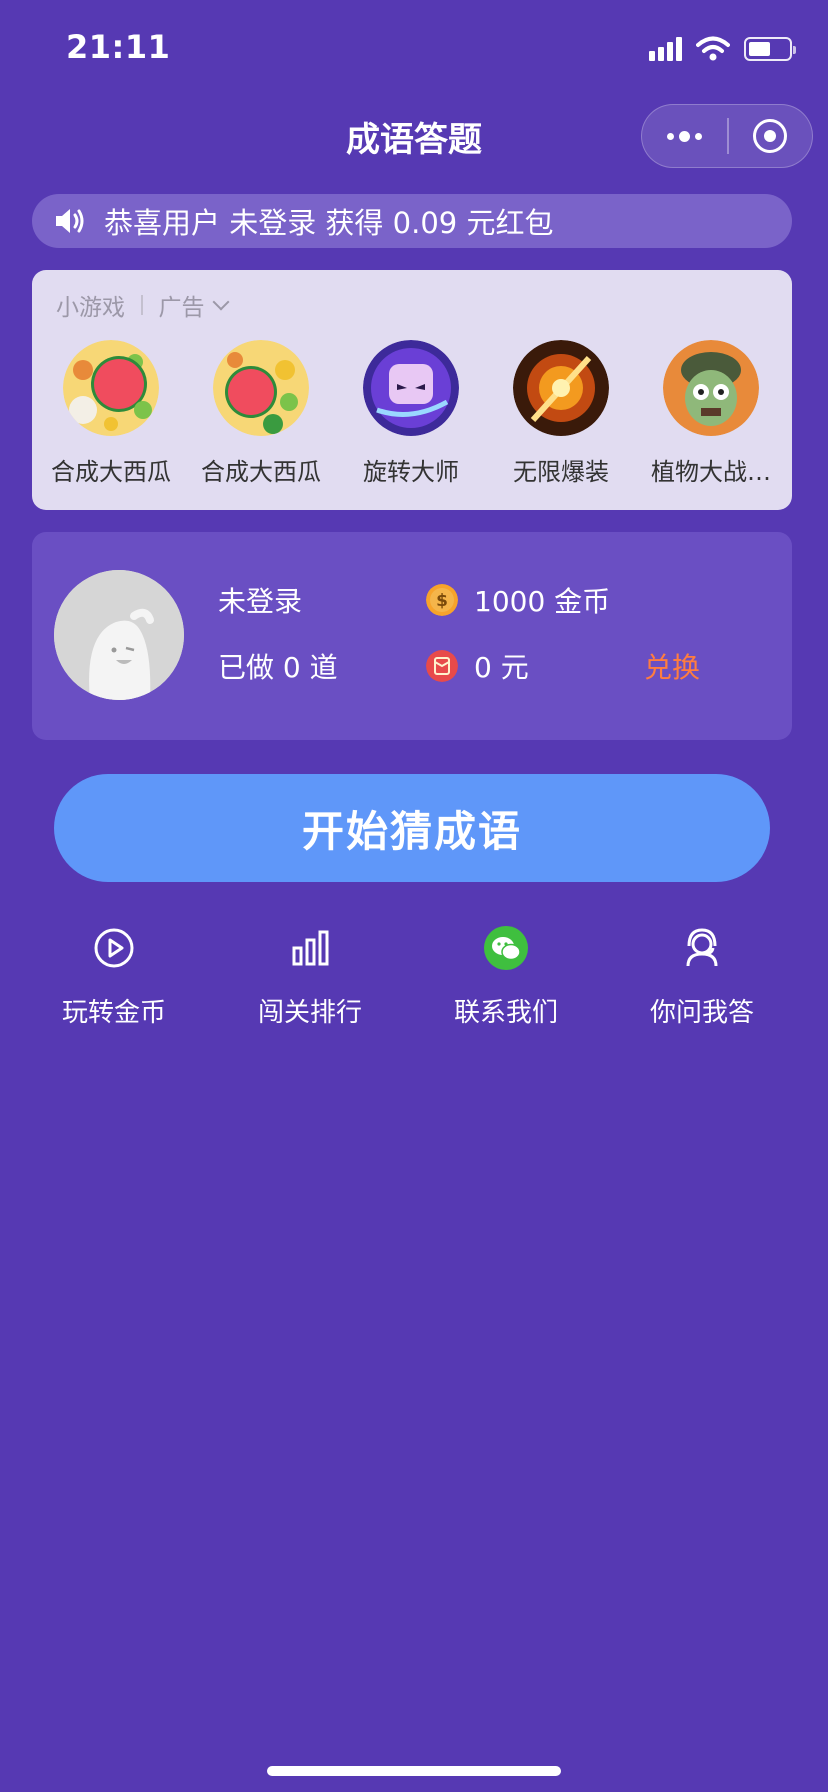  Describe the element at coordinates (701, 1013) in the screenshot. I see `menu-label: 你问我答` at that location.